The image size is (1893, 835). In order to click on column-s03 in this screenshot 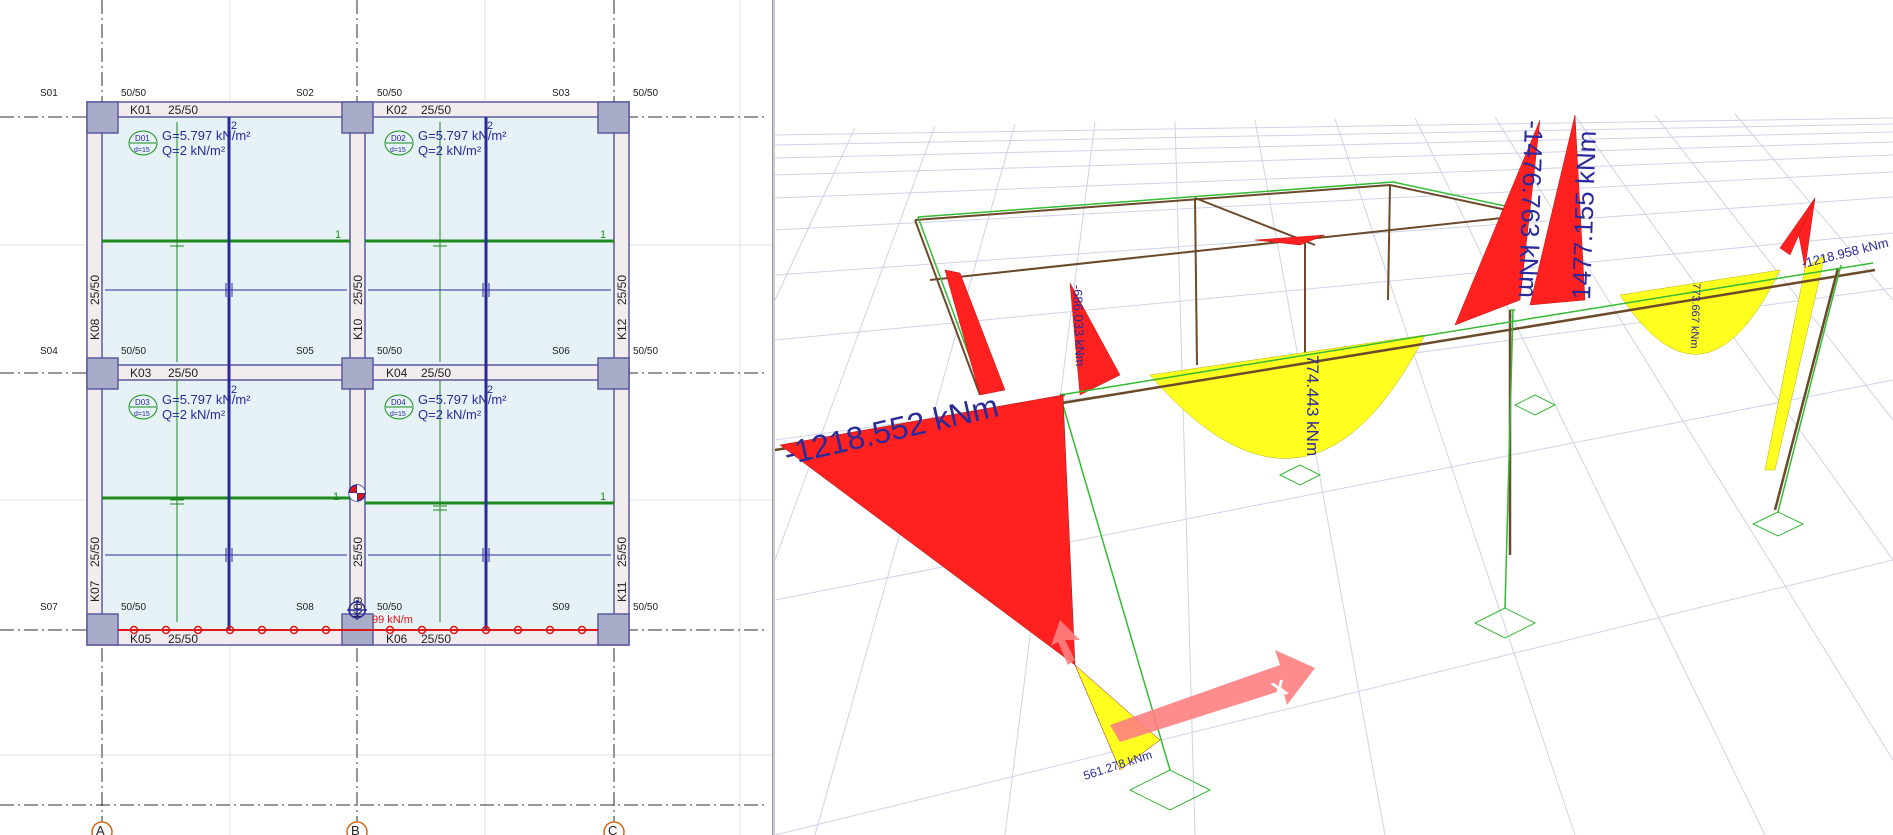, I will do `click(613, 117)`.